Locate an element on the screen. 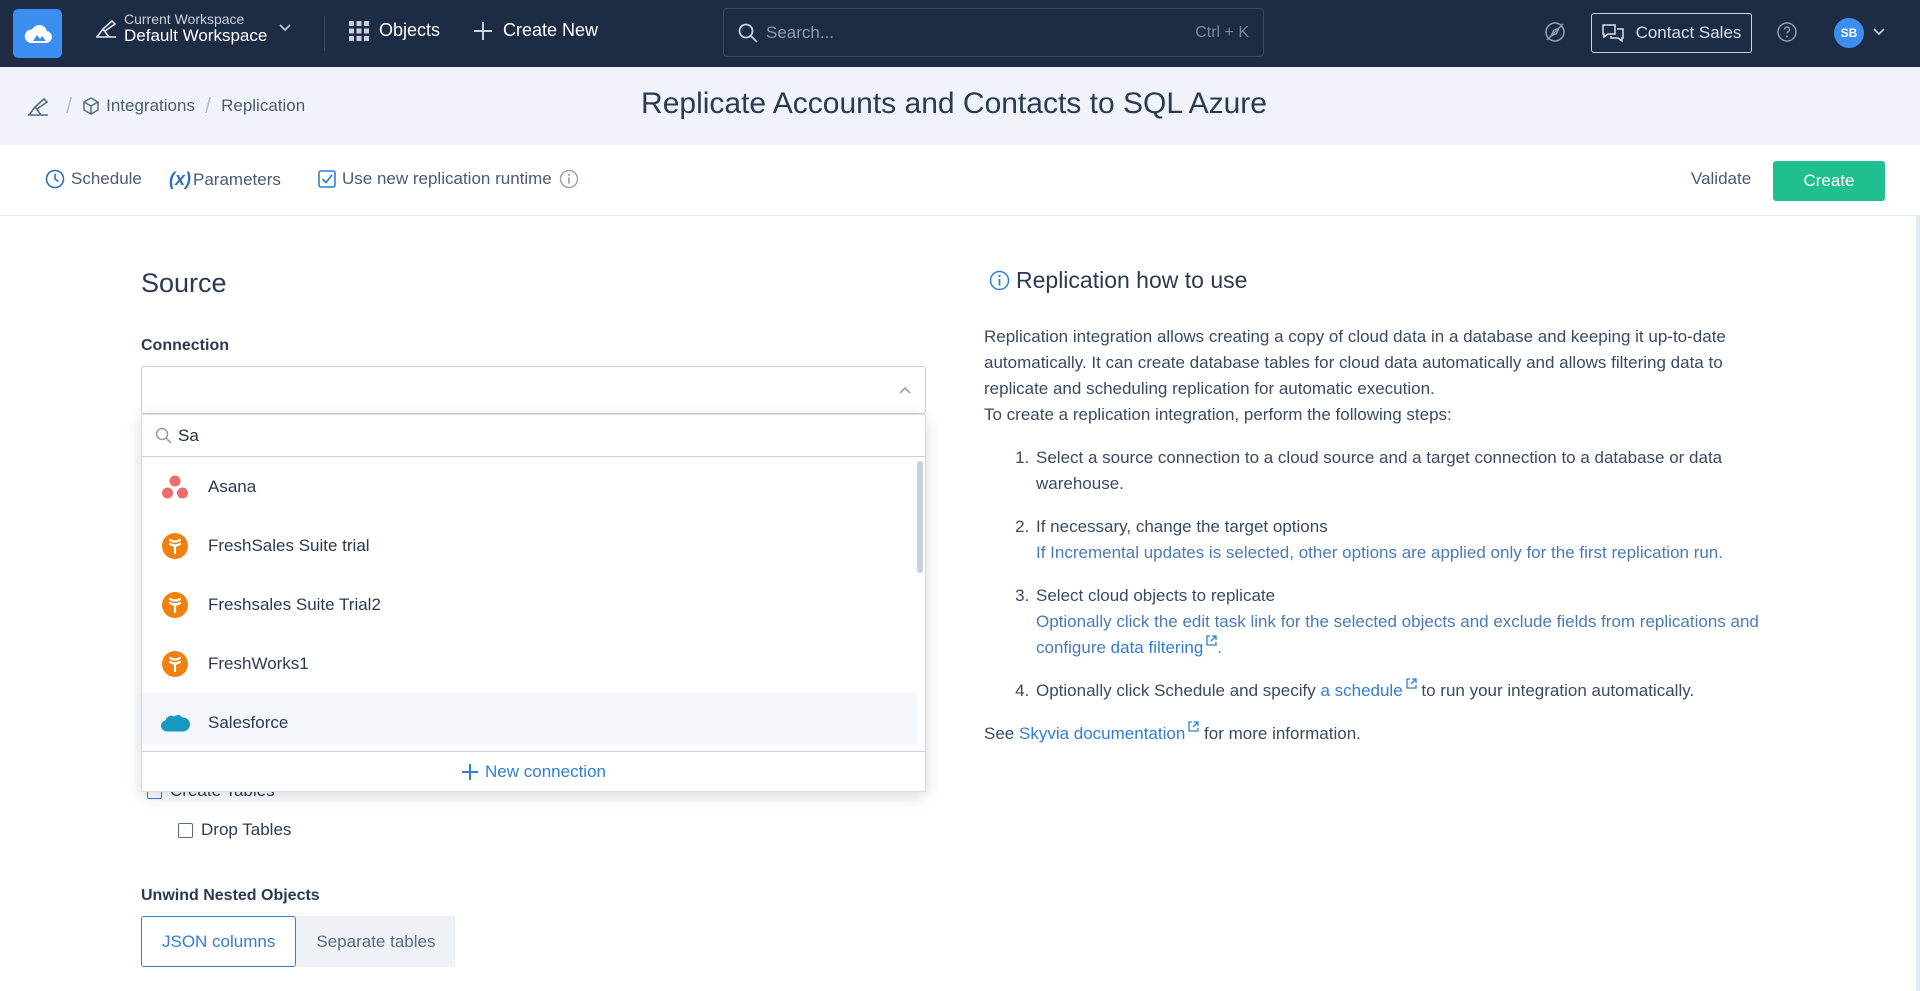 The width and height of the screenshot is (1920, 991). checkbox is located at coordinates (185, 830).